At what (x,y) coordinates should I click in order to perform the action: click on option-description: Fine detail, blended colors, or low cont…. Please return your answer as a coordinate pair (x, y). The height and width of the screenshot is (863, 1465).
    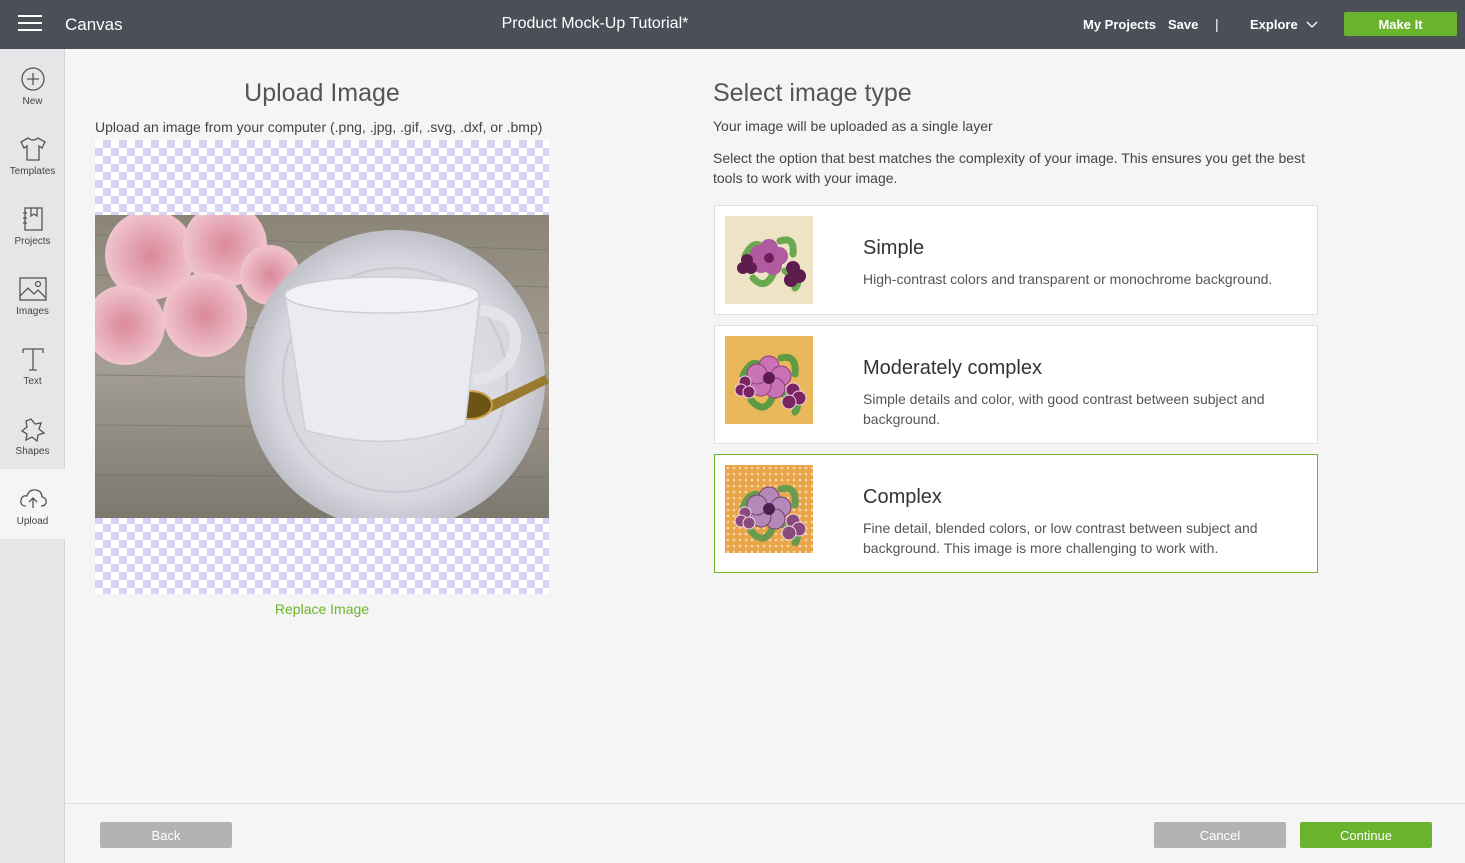
    Looking at the image, I should click on (1060, 538).